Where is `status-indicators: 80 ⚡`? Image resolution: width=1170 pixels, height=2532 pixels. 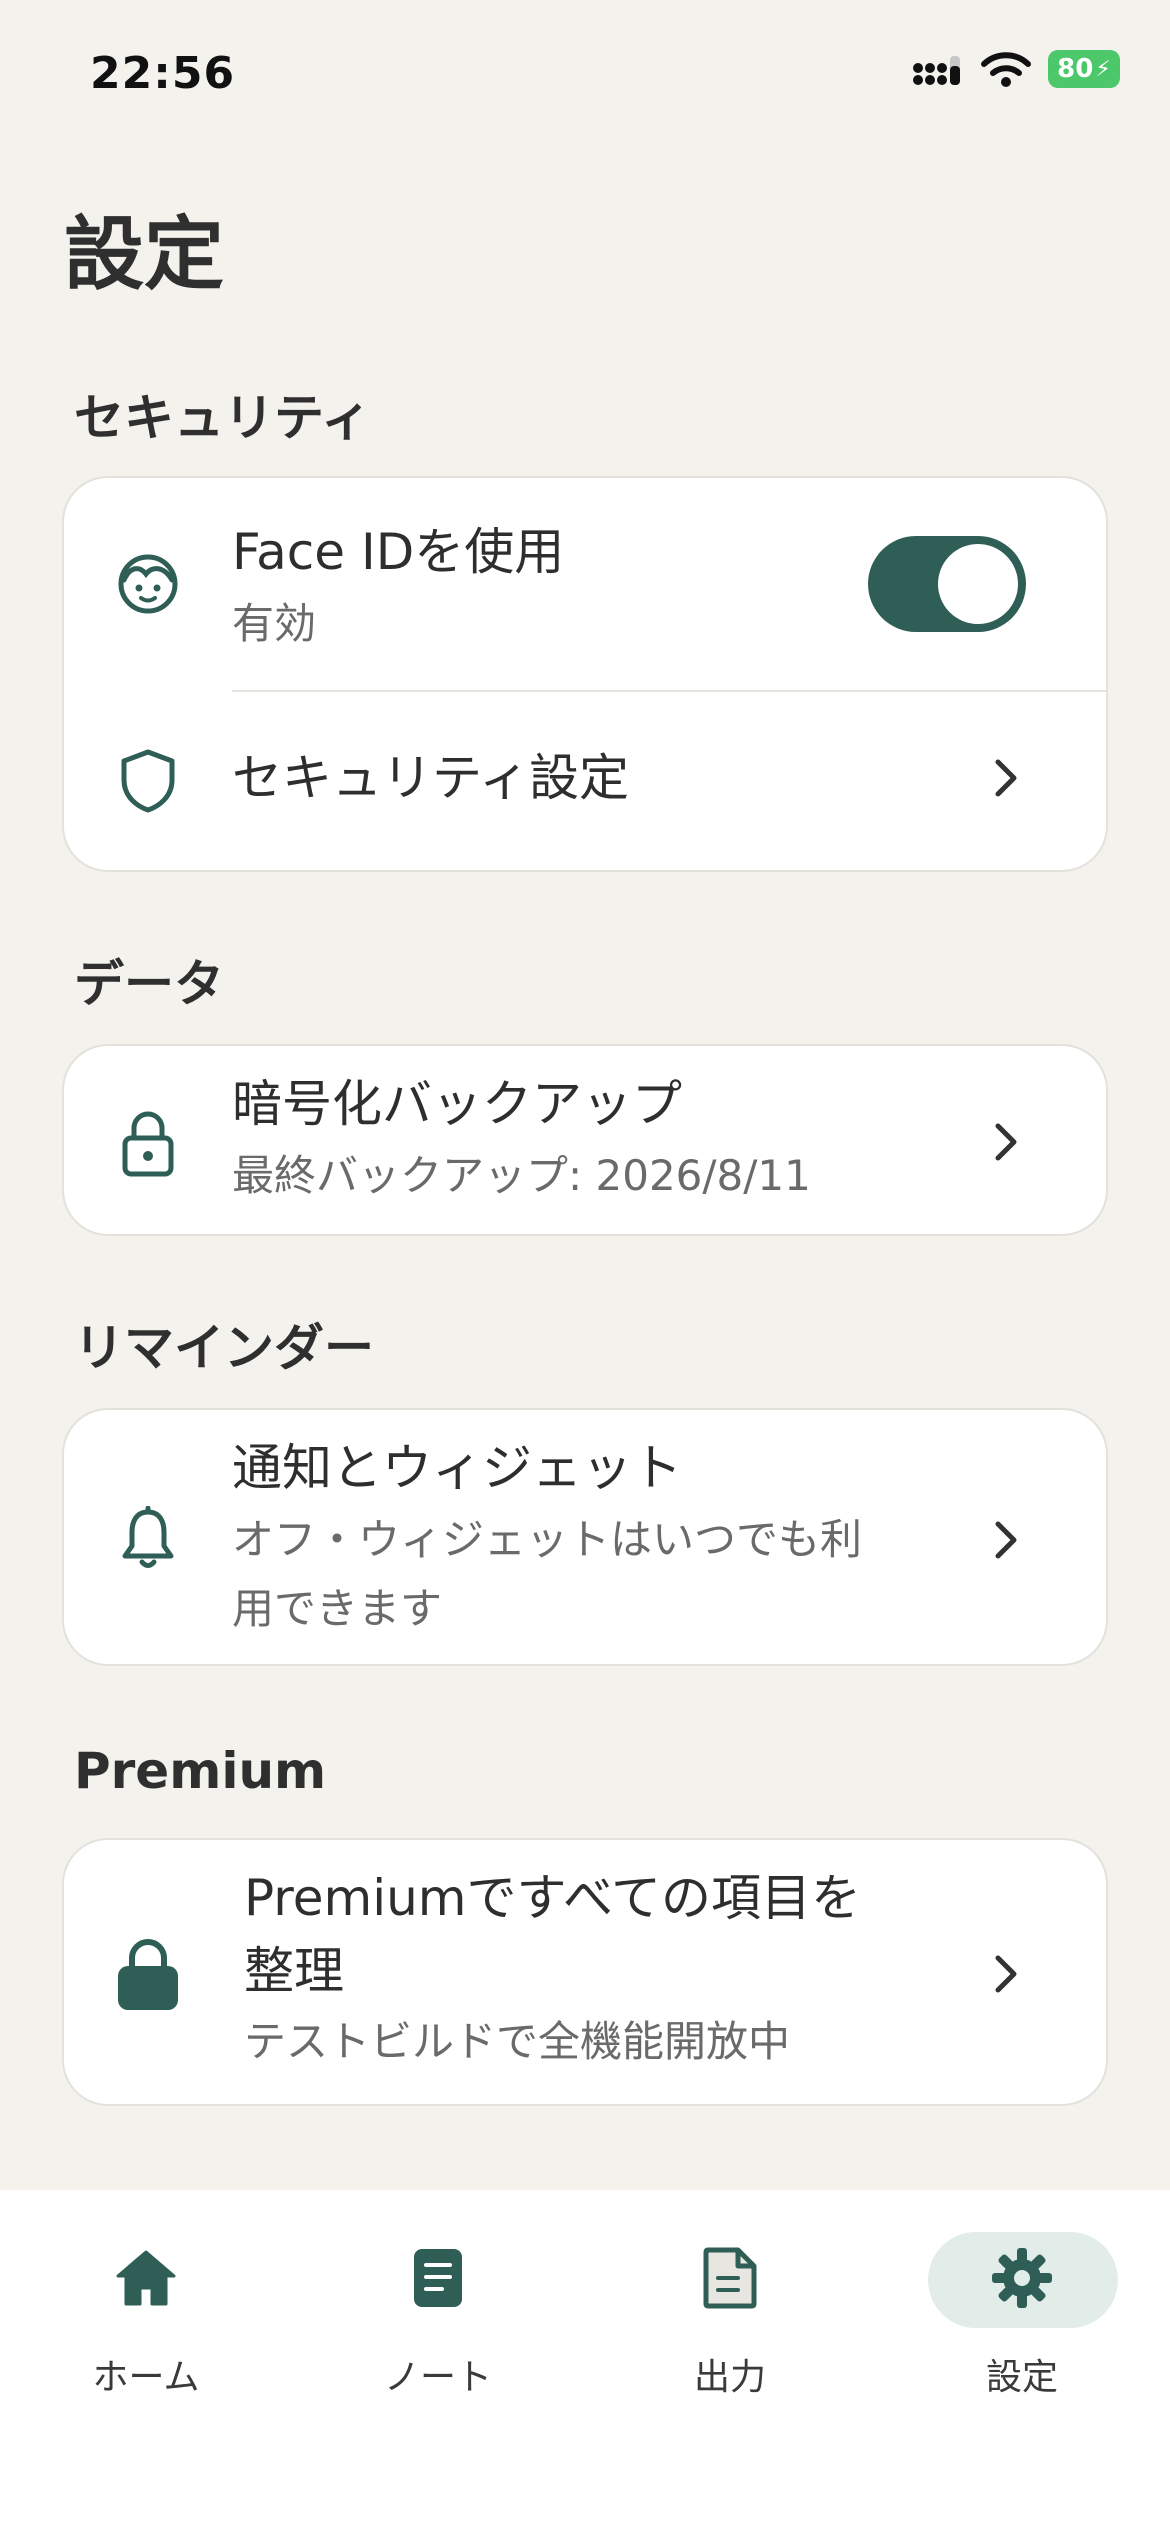
status-indicators: 80 ⚡ is located at coordinates (1016, 69).